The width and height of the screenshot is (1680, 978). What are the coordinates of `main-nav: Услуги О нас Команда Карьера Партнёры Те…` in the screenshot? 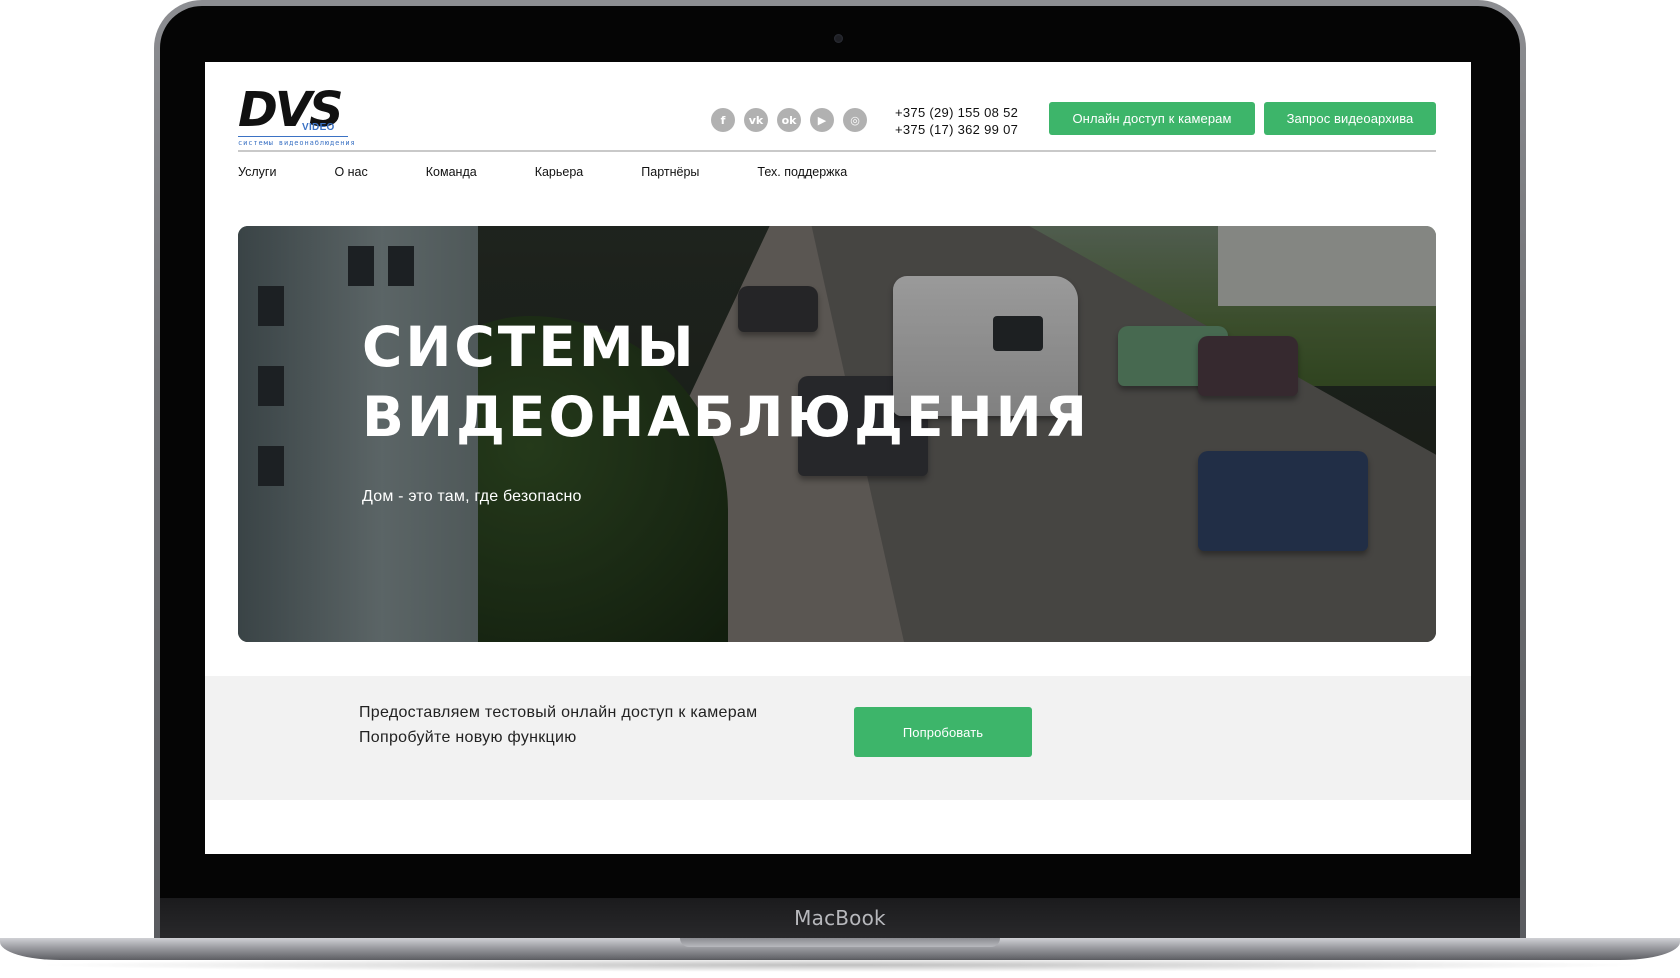 It's located at (571, 172).